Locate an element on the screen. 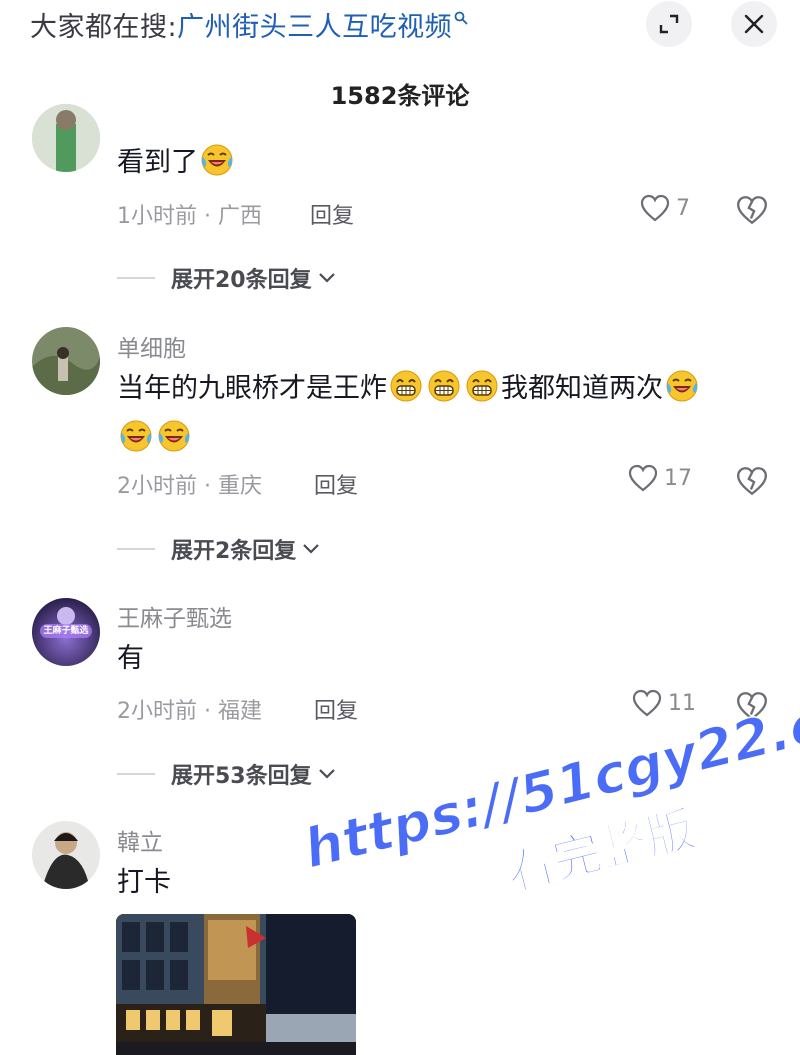 The width and height of the screenshot is (800, 1055). comment-text: 有 is located at coordinates (130, 658).